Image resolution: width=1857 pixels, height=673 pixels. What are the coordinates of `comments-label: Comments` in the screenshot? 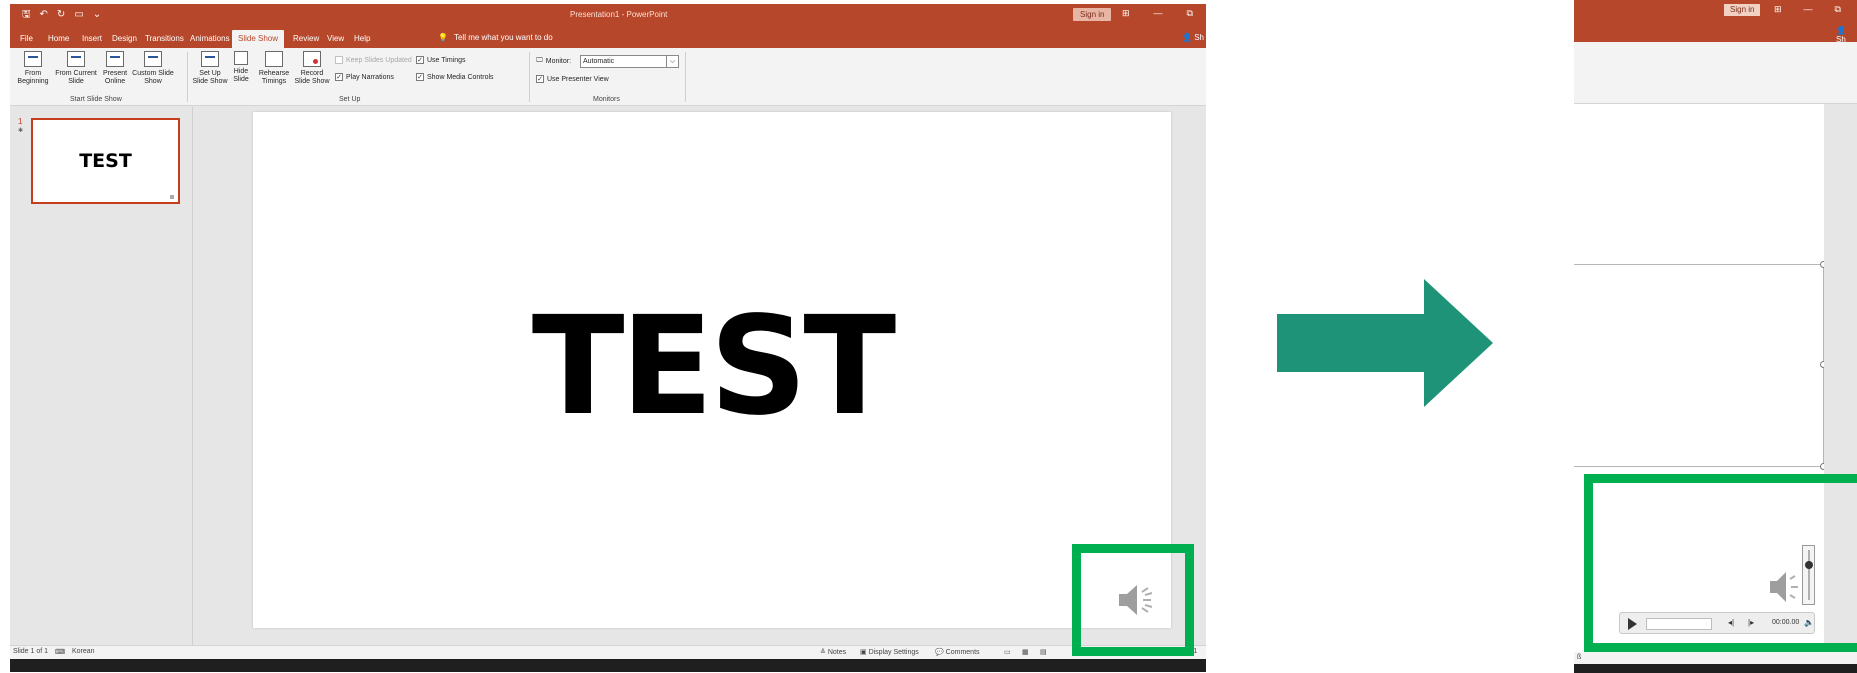 It's located at (962, 652).